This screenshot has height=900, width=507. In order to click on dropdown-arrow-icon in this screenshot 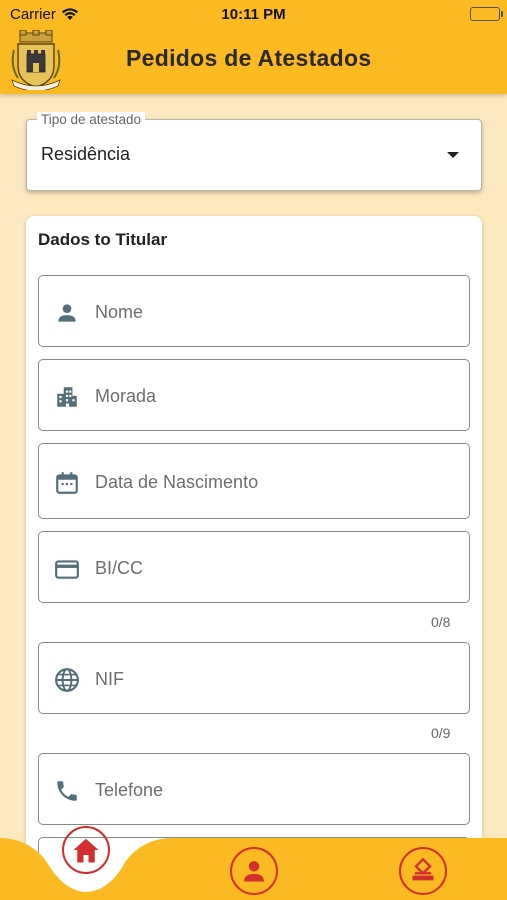, I will do `click(453, 155)`.